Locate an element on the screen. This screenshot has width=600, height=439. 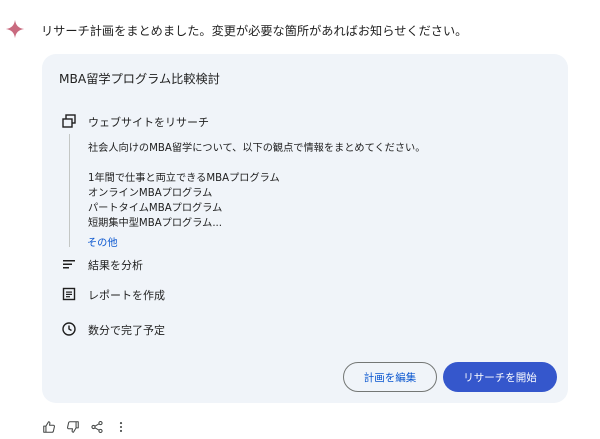
thumbs-down-icon is located at coordinates (73, 427).